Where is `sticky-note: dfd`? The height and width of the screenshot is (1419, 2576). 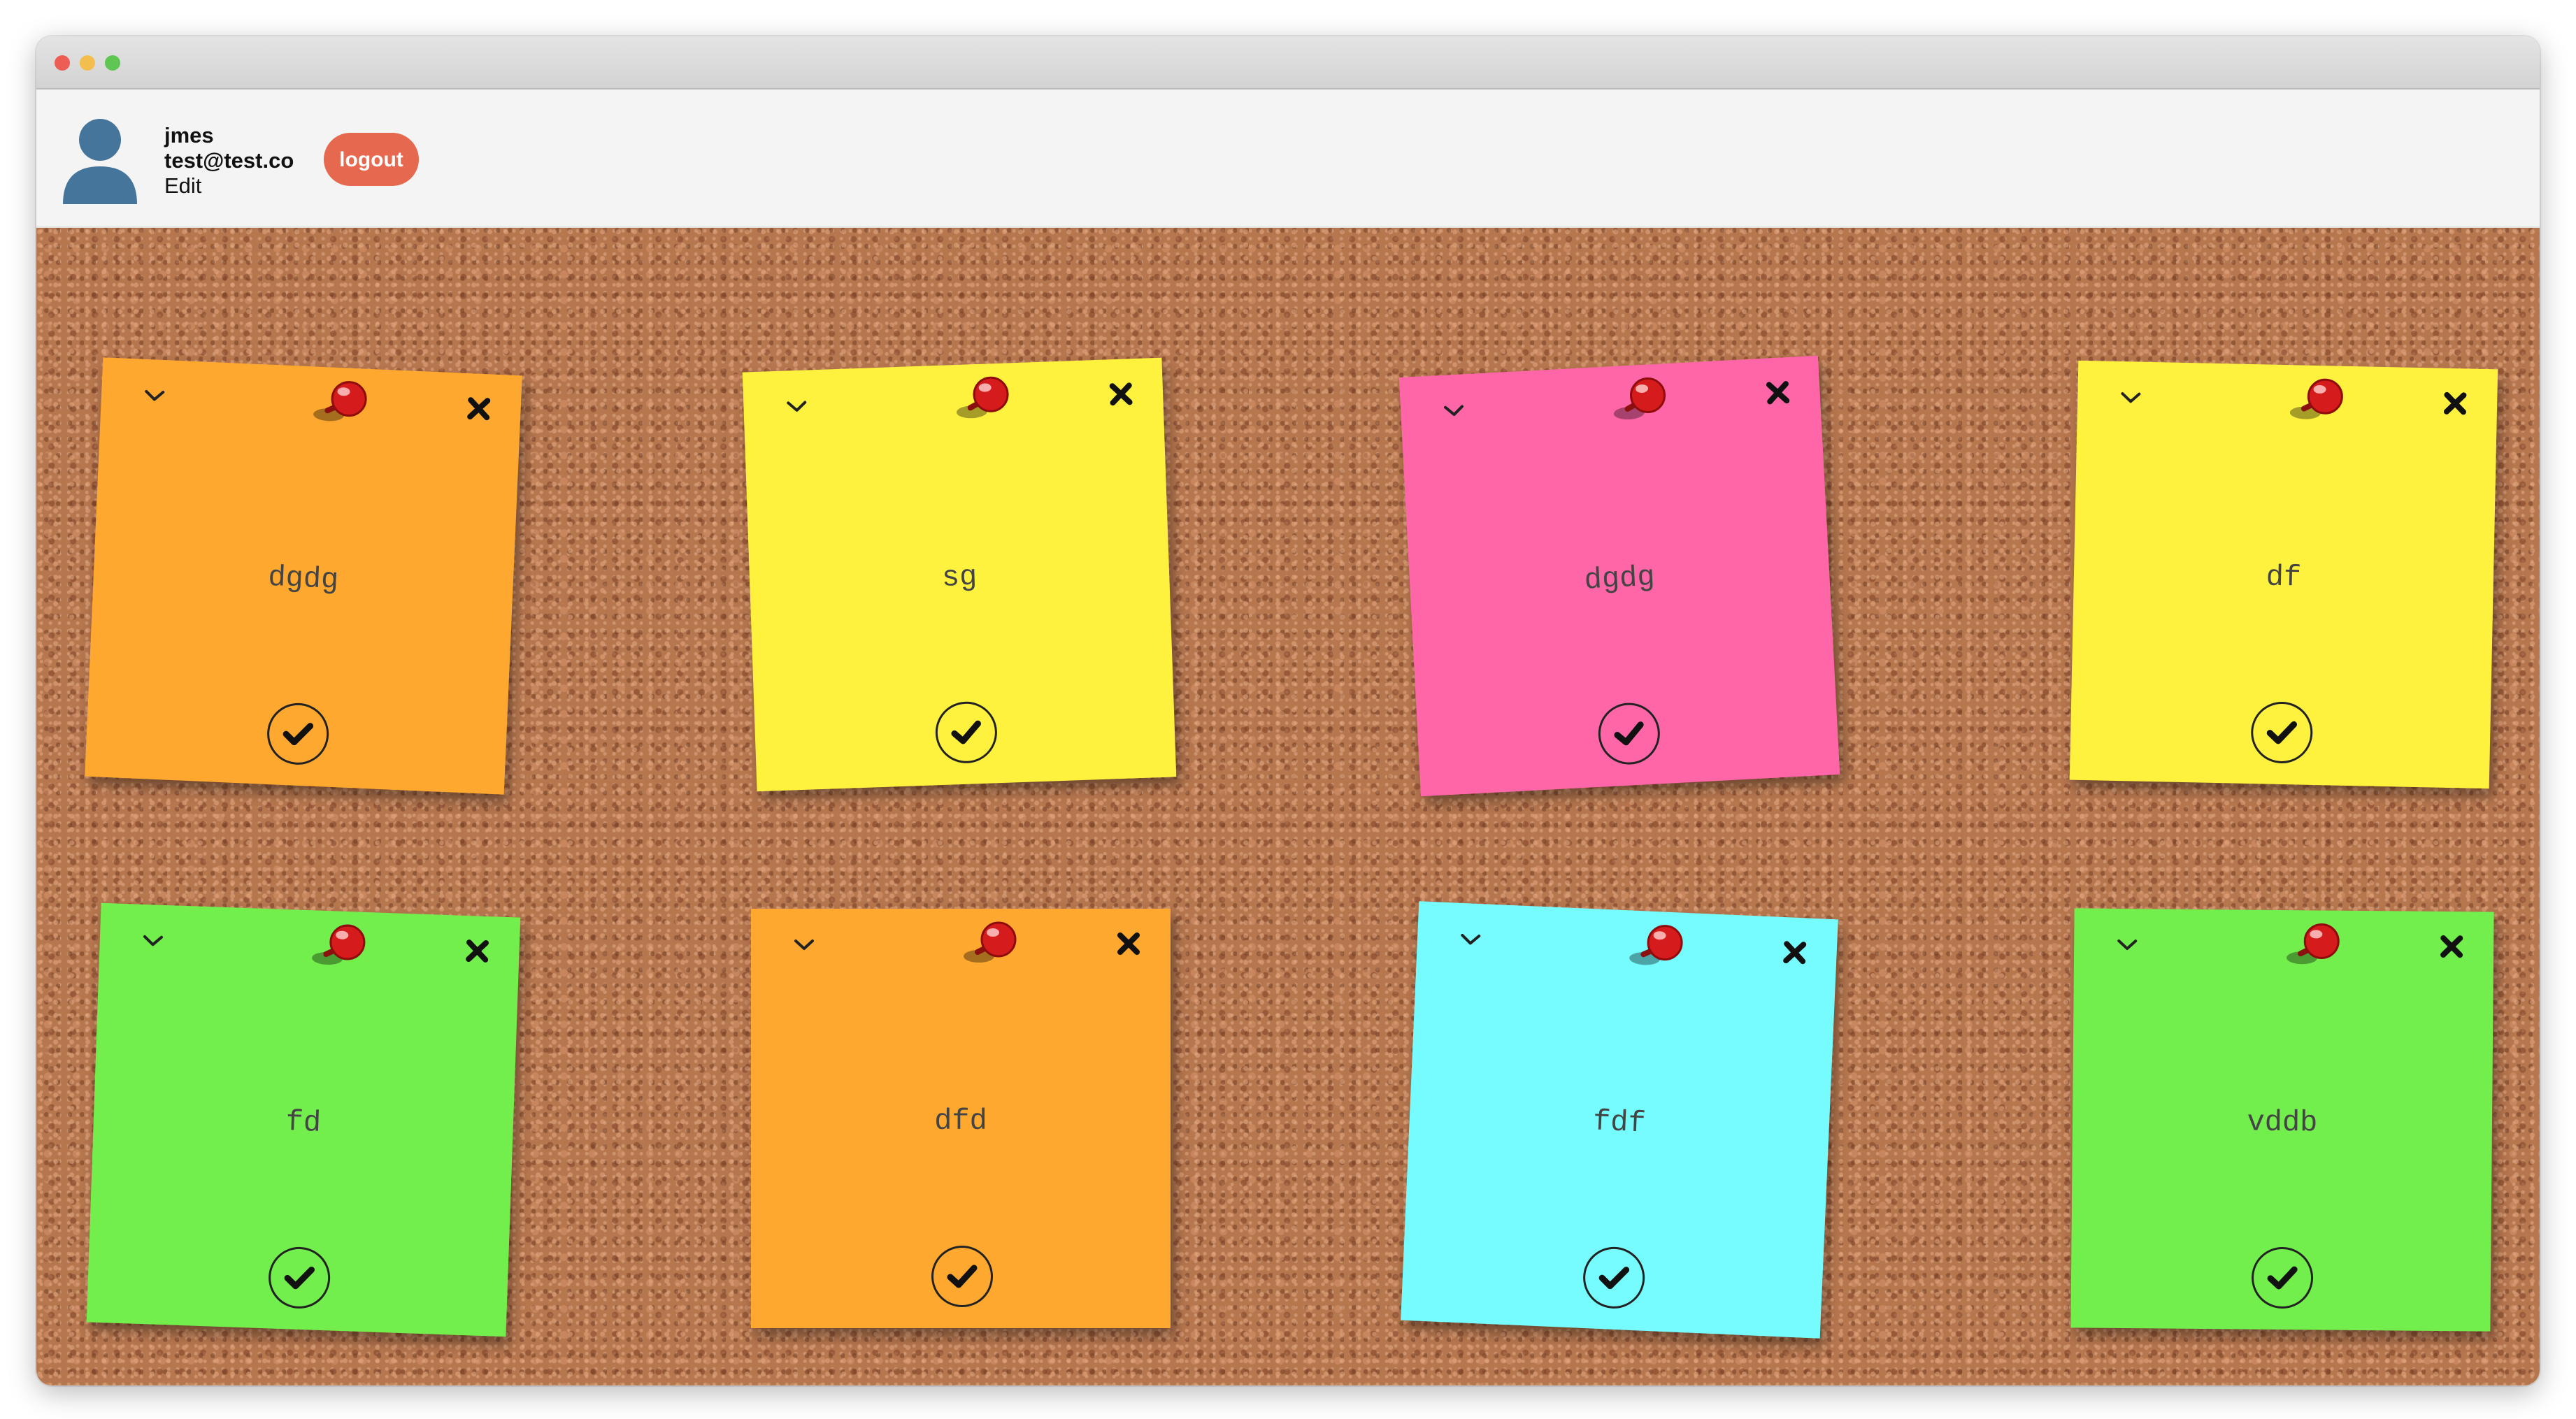
sticky-note: dfd is located at coordinates (961, 1118).